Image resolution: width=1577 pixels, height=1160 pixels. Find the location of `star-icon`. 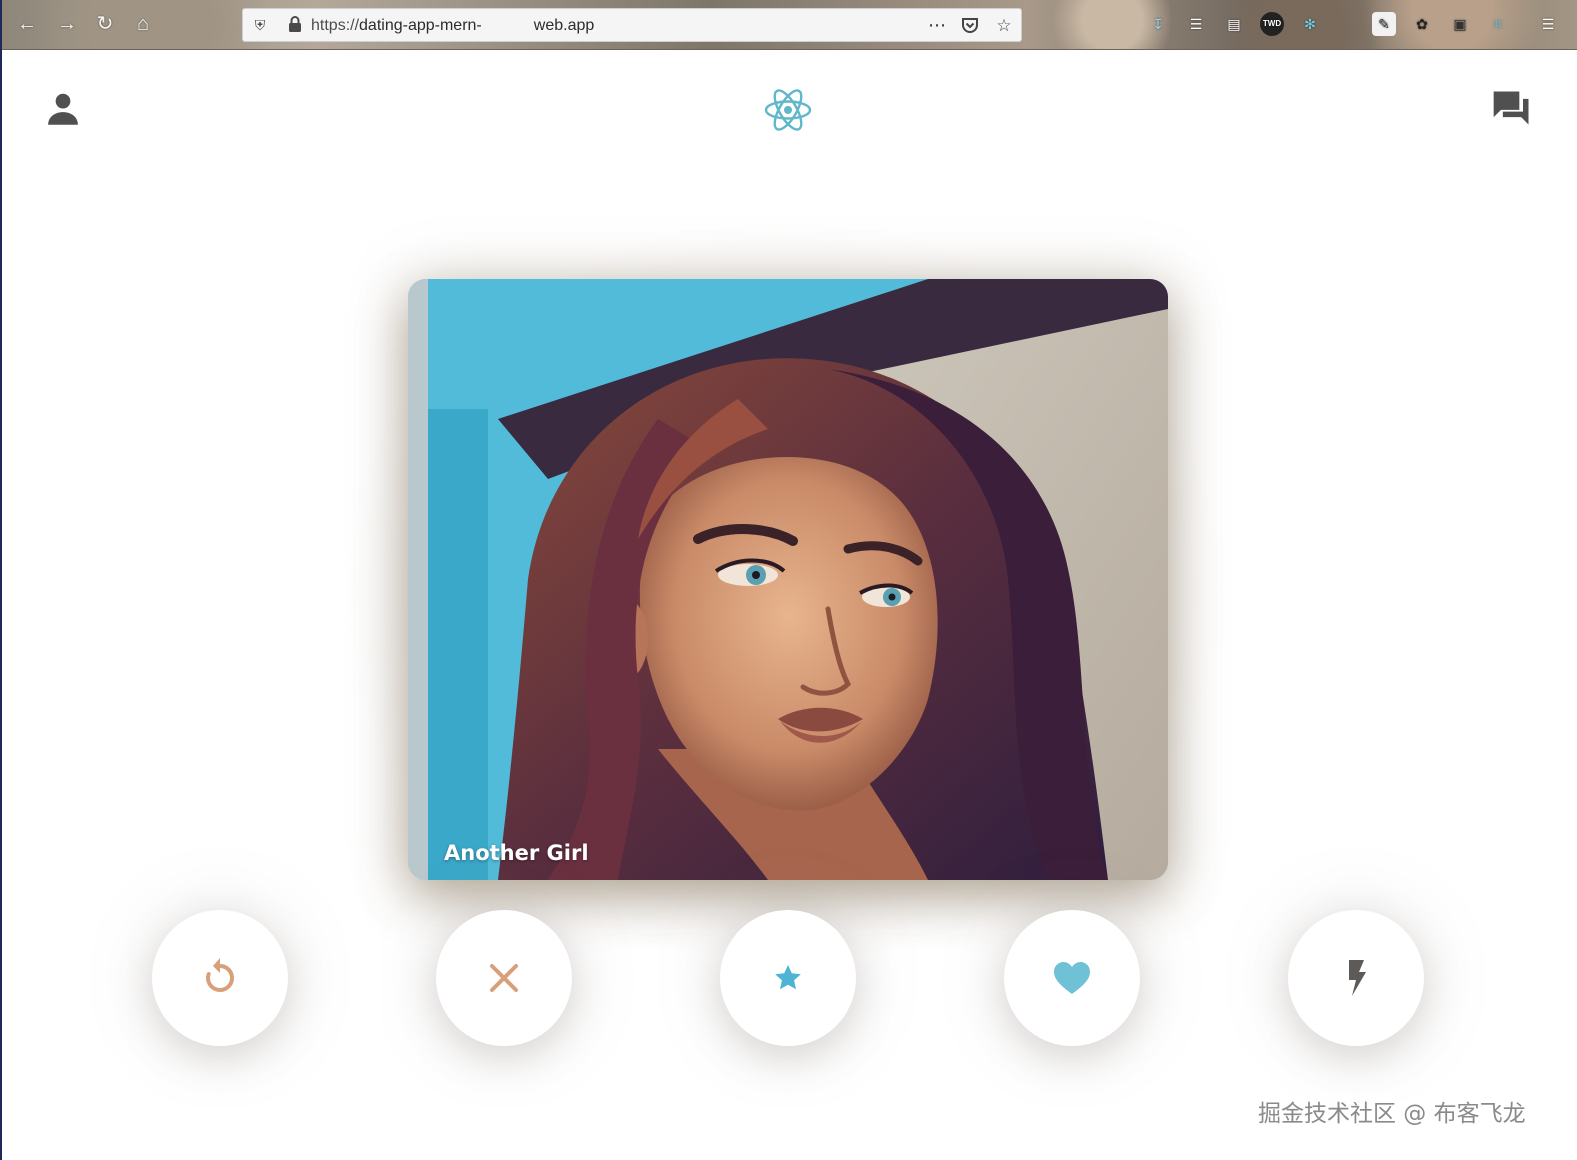

star-icon is located at coordinates (788, 977).